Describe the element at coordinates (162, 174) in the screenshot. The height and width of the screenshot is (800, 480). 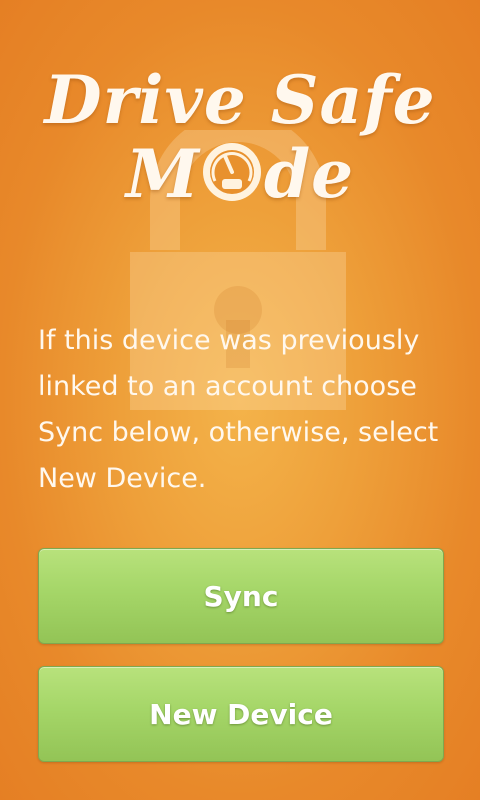
I see `logo-letter-m: M` at that location.